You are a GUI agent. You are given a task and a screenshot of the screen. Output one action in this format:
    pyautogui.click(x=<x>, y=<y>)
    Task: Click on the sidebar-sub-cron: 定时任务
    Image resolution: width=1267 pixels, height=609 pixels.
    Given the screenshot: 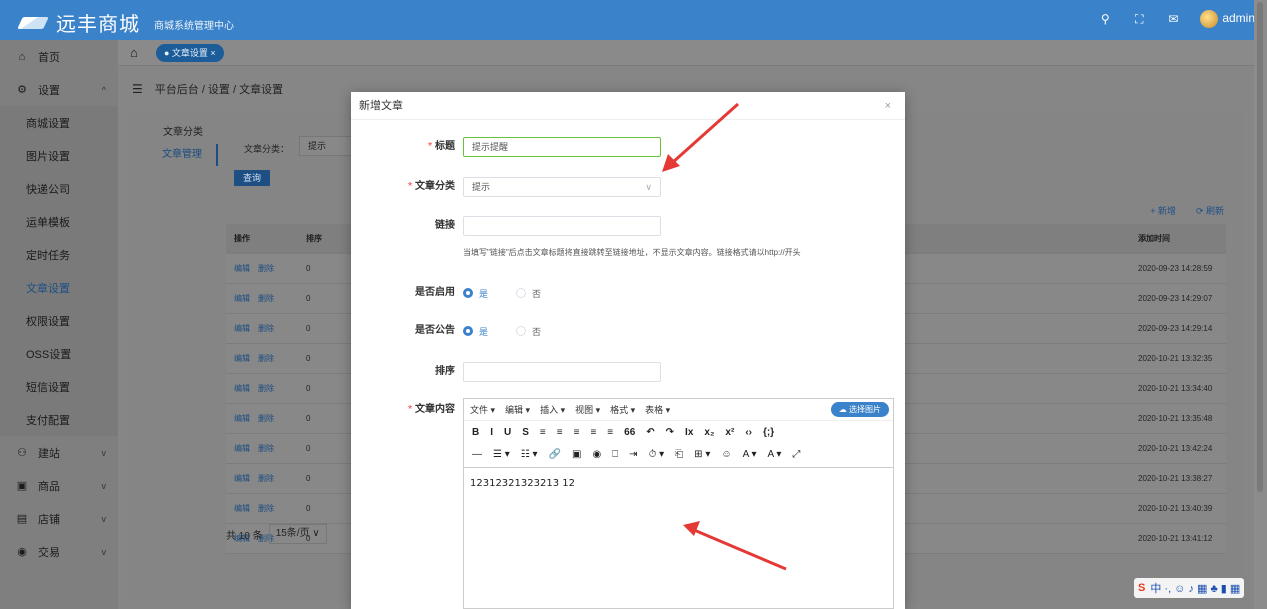 What is the action you would take?
    pyautogui.click(x=59, y=254)
    